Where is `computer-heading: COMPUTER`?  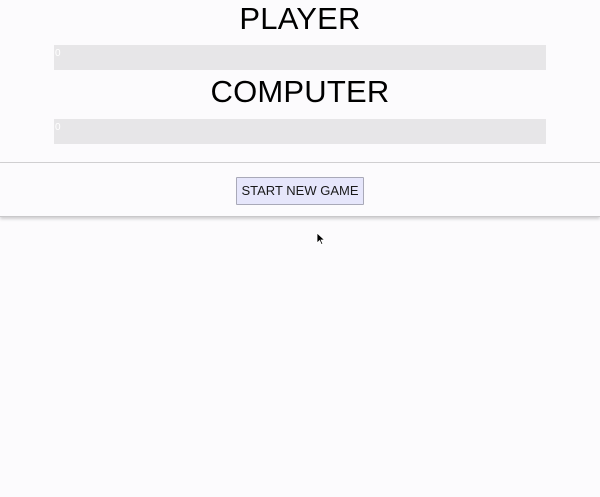
computer-heading: COMPUTER is located at coordinates (300, 91).